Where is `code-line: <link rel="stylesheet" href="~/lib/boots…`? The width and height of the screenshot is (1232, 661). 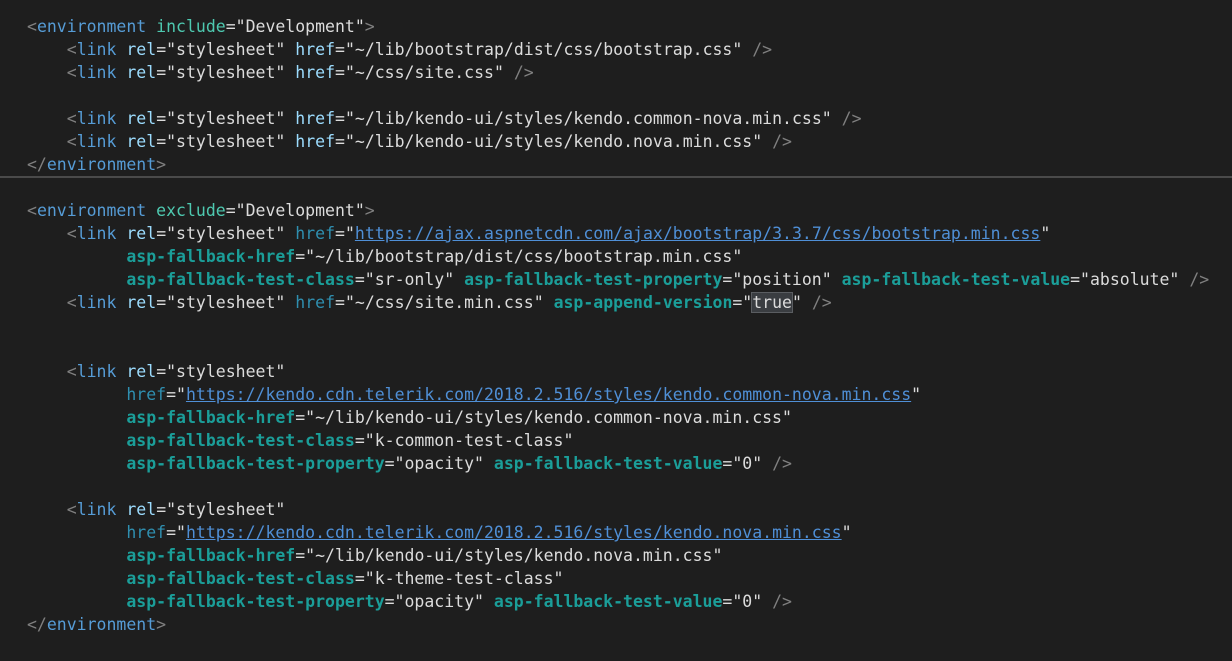 code-line: <link rel="stylesheet" href="~/lib/boots… is located at coordinates (616, 49).